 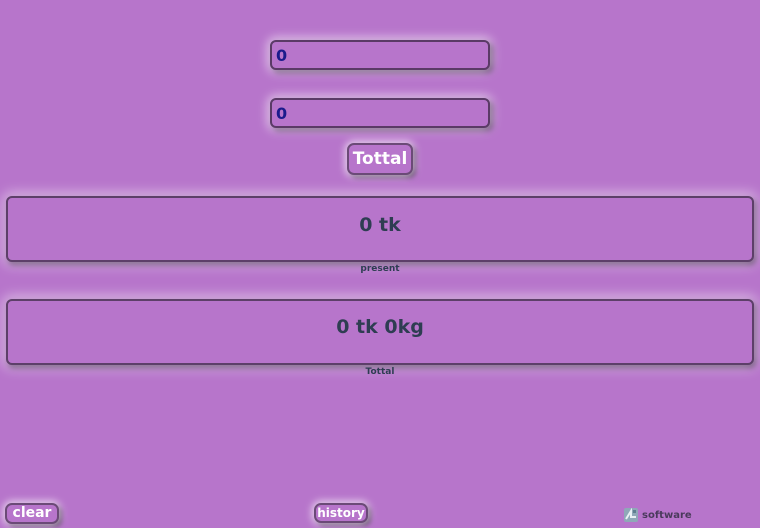 What do you see at coordinates (380, 269) in the screenshot?
I see `present-caption: present` at bounding box center [380, 269].